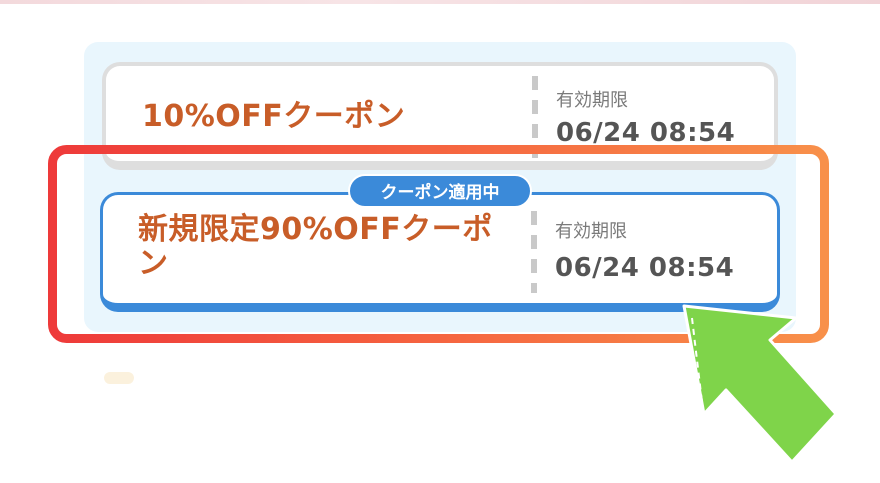 The width and height of the screenshot is (880, 483). Describe the element at coordinates (315, 246) in the screenshot. I see `coupon-title: 新規限定90%OFFクーポン` at that location.